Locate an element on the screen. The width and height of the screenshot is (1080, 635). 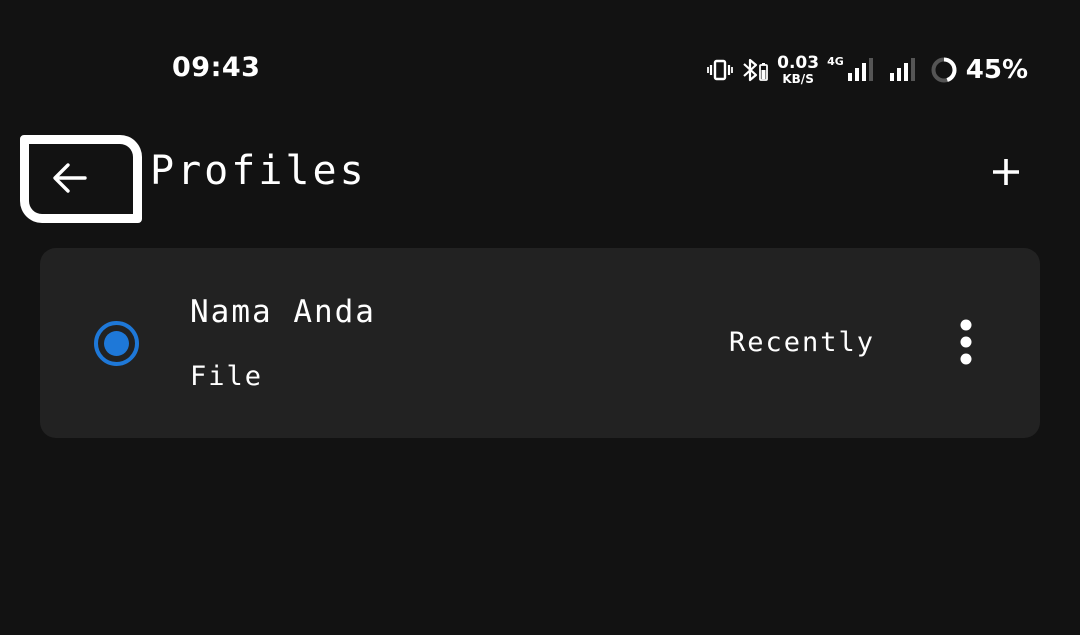
signal-icon is located at coordinates (905, 70).